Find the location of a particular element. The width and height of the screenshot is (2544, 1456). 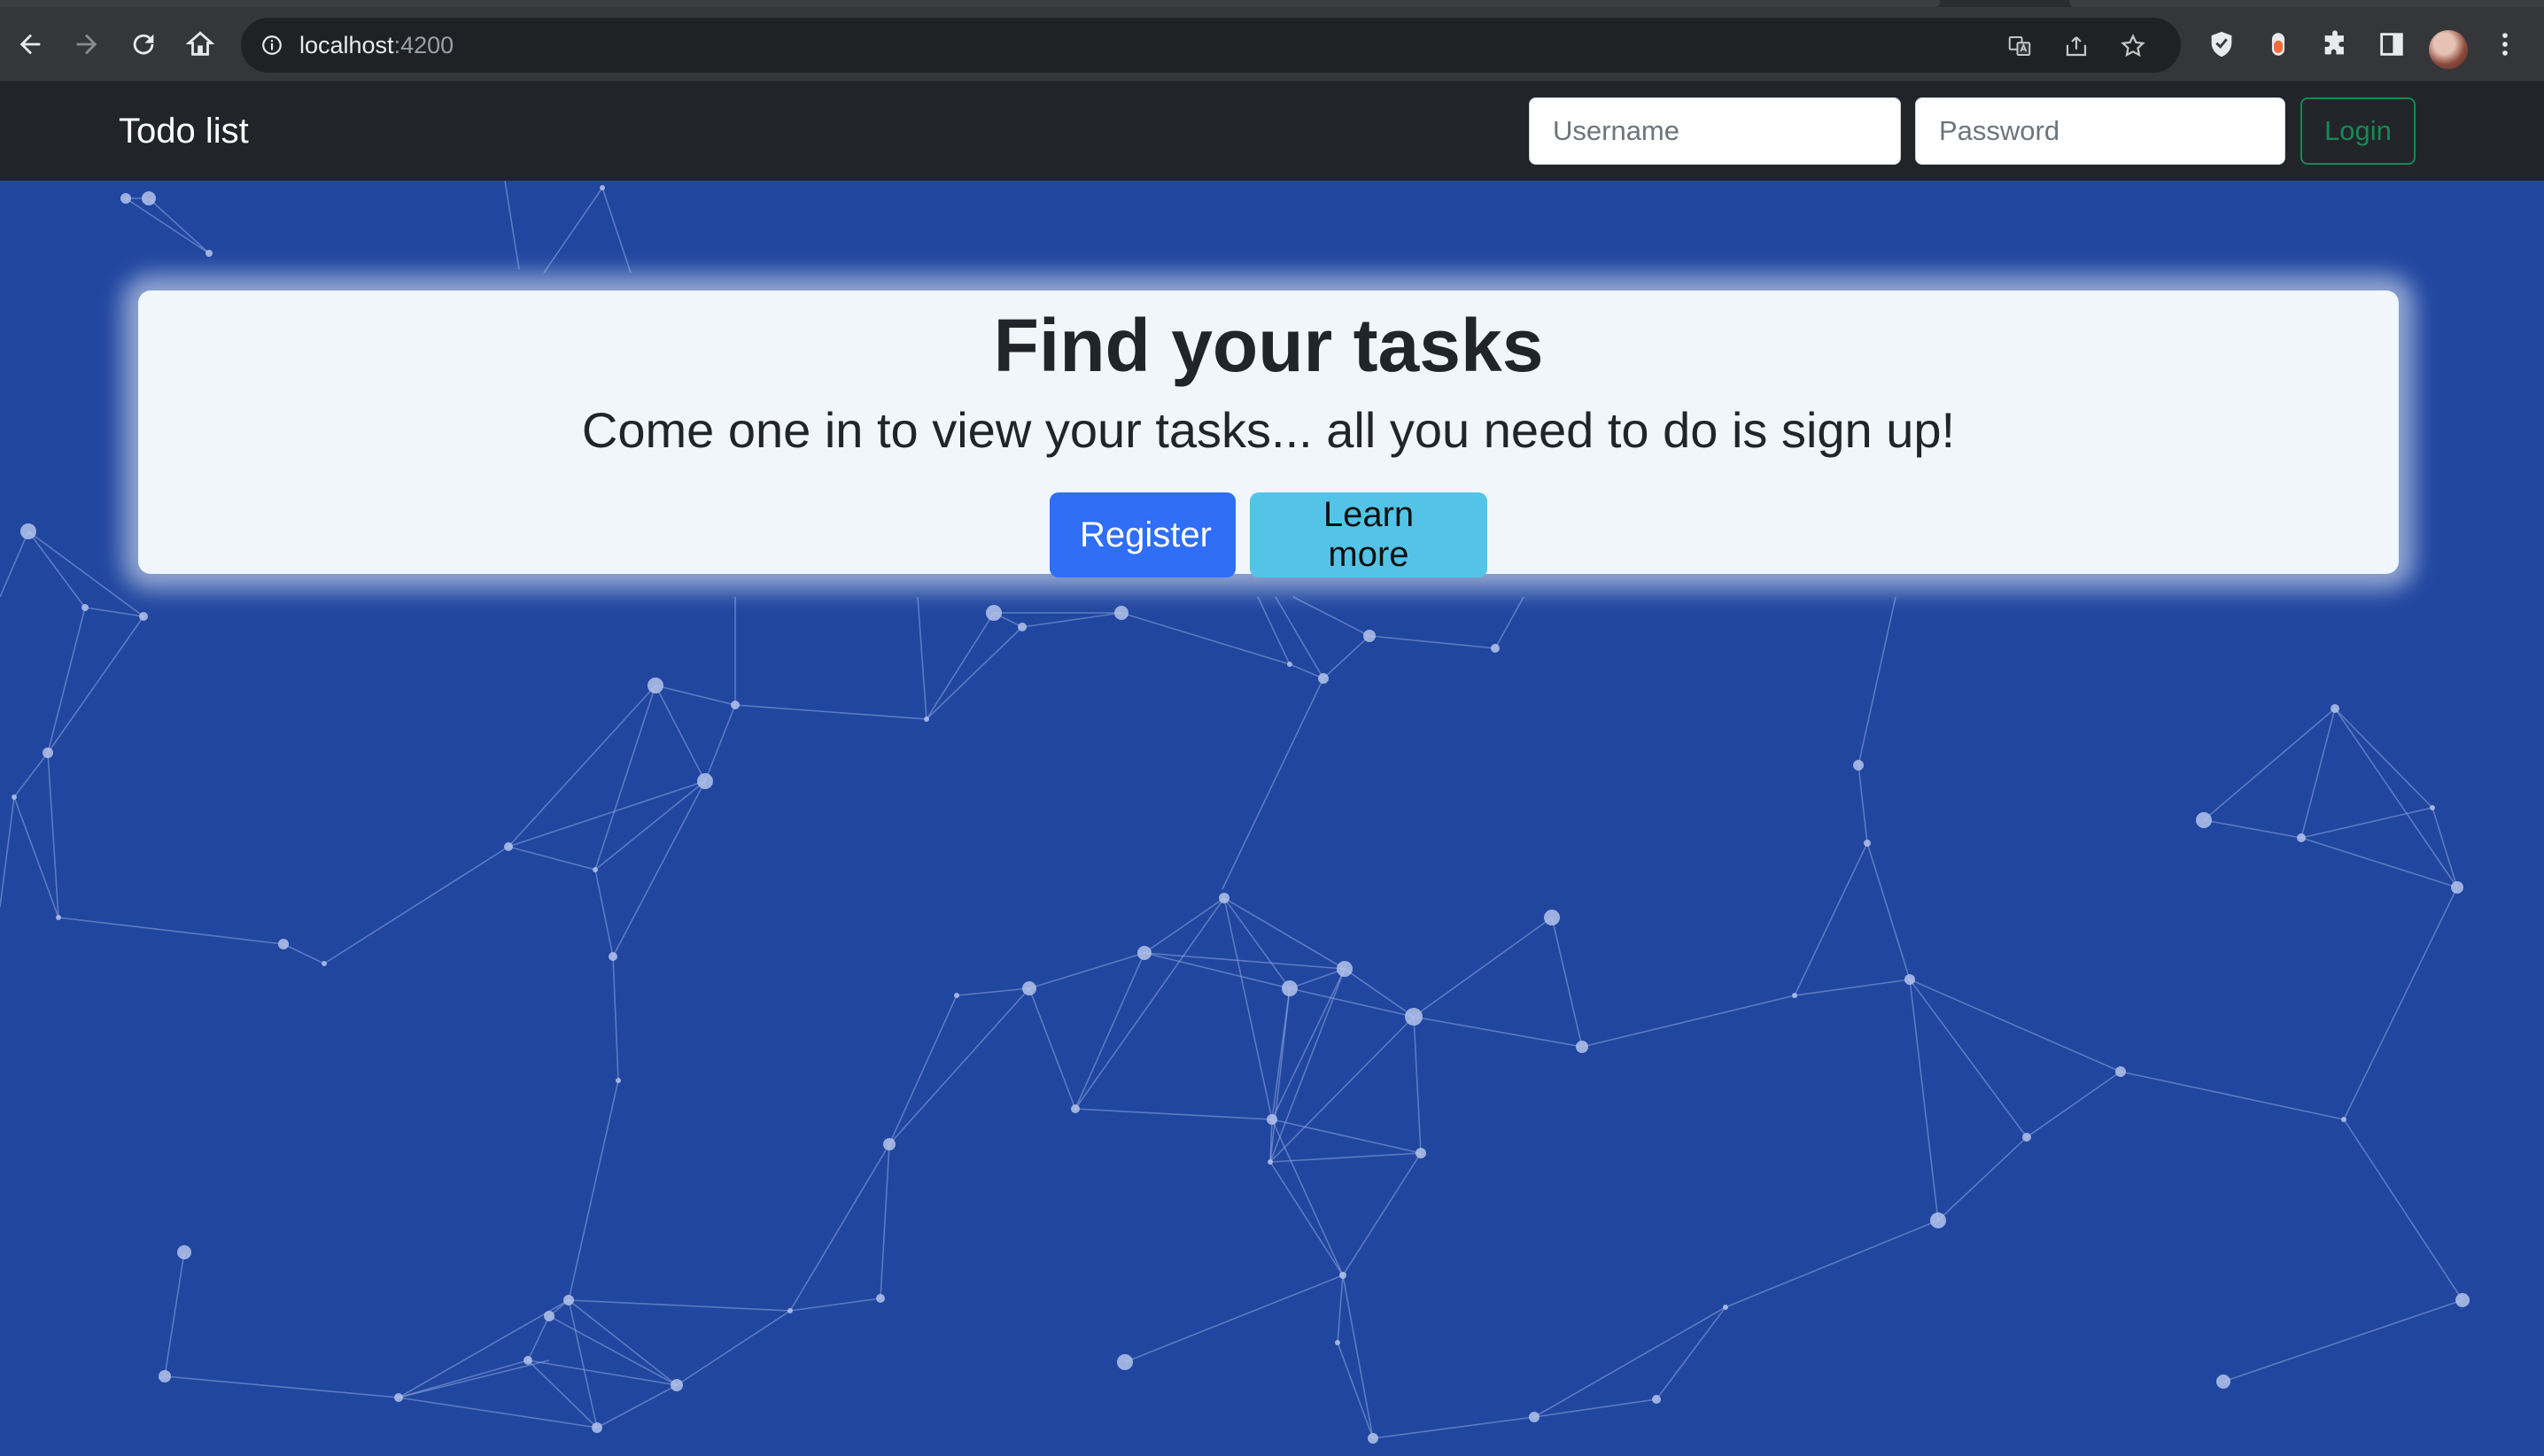

home-icon is located at coordinates (200, 44).